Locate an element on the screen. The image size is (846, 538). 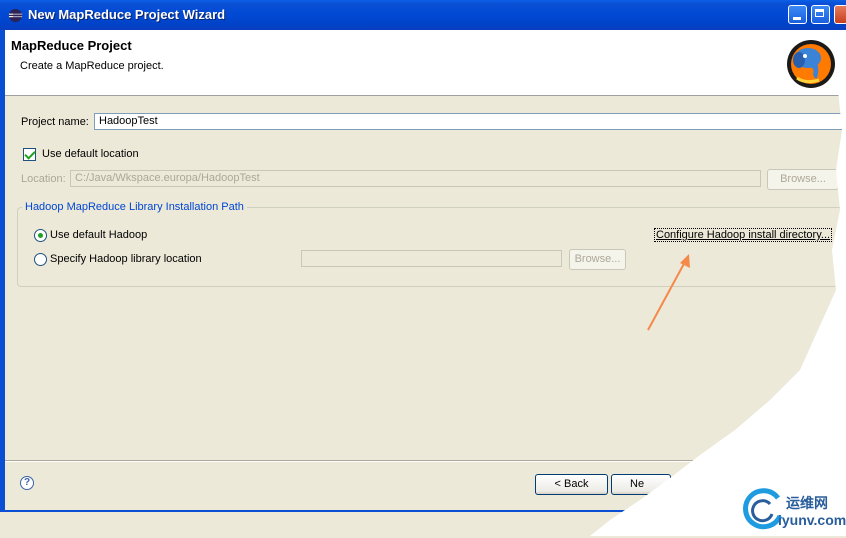
location-input: C:/Java/Wkspace.europa/HadoopTest is located at coordinates (415, 178).